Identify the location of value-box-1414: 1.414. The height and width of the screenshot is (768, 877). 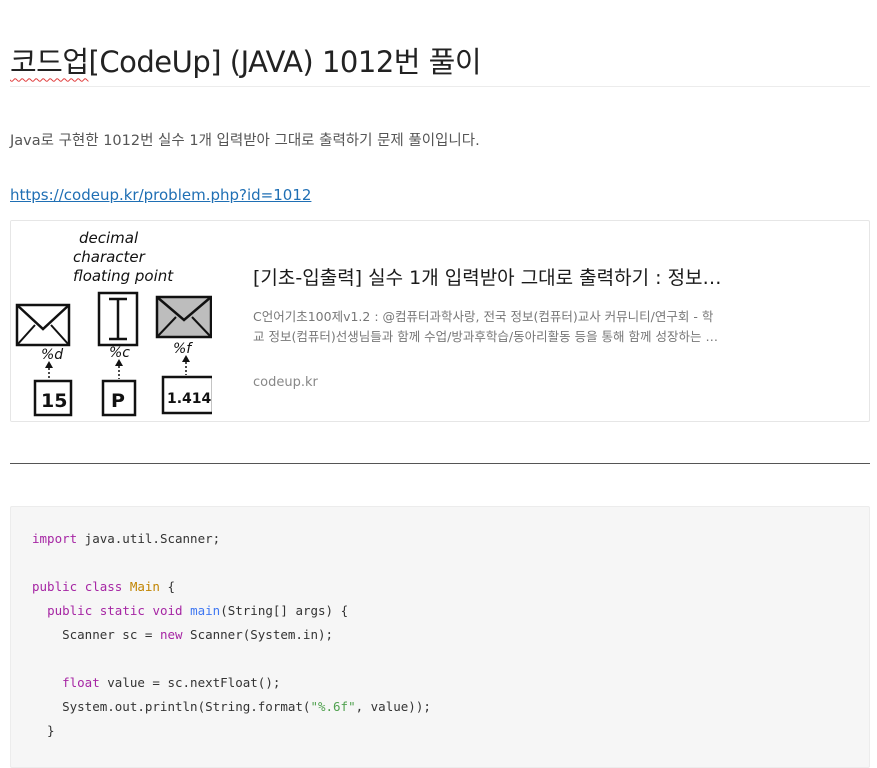
(188, 395).